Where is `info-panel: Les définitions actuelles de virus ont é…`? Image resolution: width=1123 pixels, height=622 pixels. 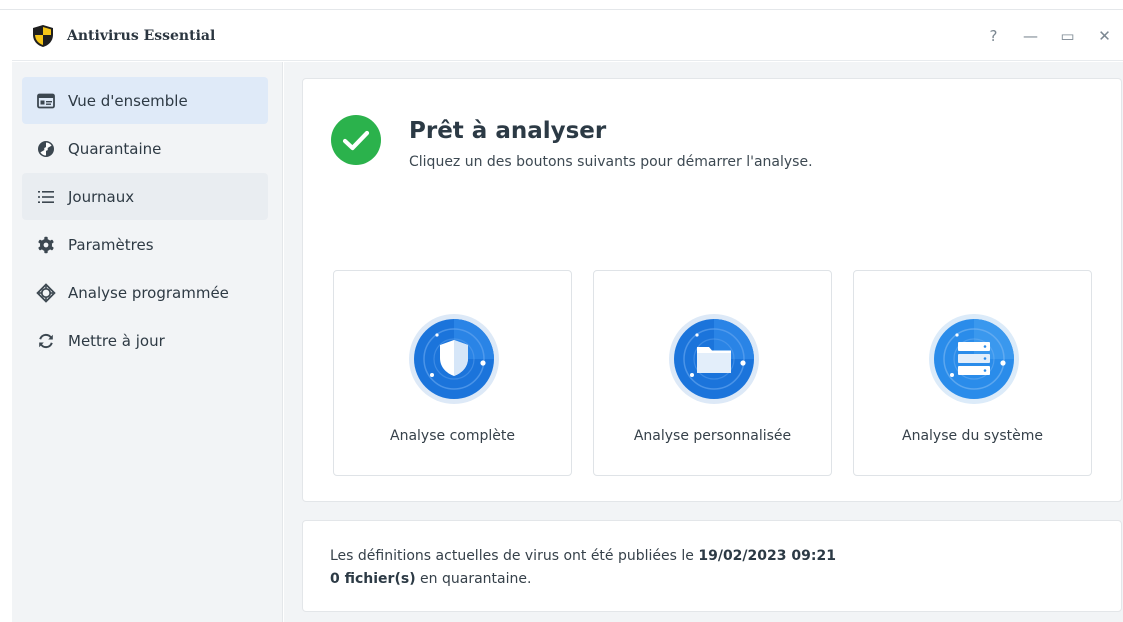
info-panel: Les définitions actuelles de virus ont é… is located at coordinates (712, 566).